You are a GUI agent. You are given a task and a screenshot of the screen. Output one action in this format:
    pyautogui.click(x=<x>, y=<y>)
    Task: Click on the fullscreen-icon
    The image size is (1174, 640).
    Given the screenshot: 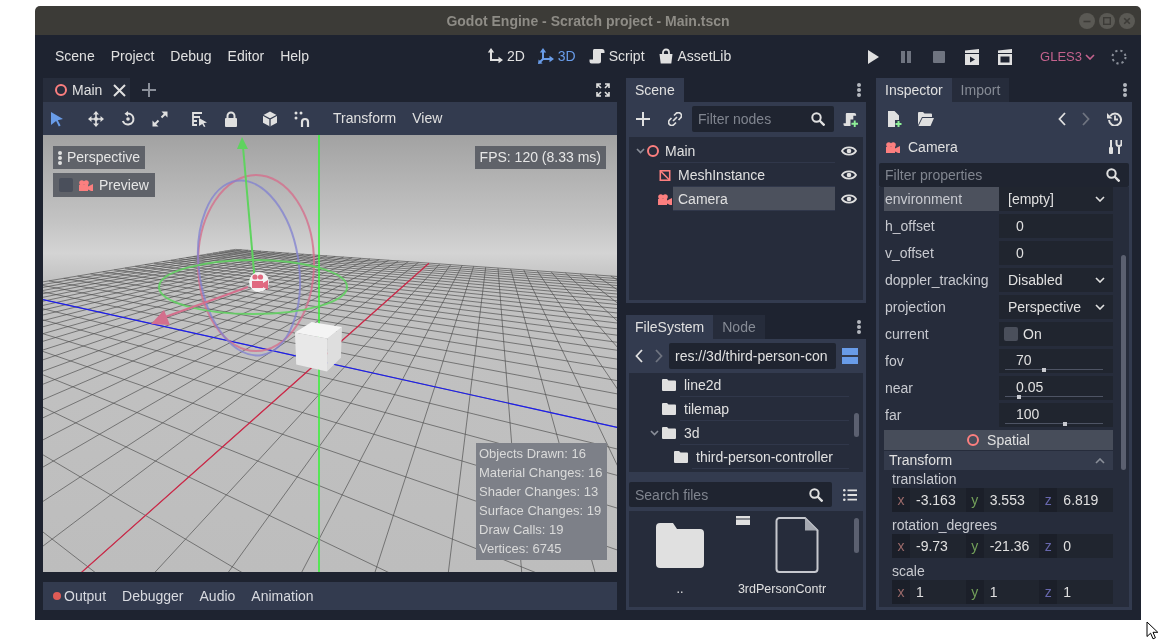 What is the action you would take?
    pyautogui.click(x=603, y=90)
    